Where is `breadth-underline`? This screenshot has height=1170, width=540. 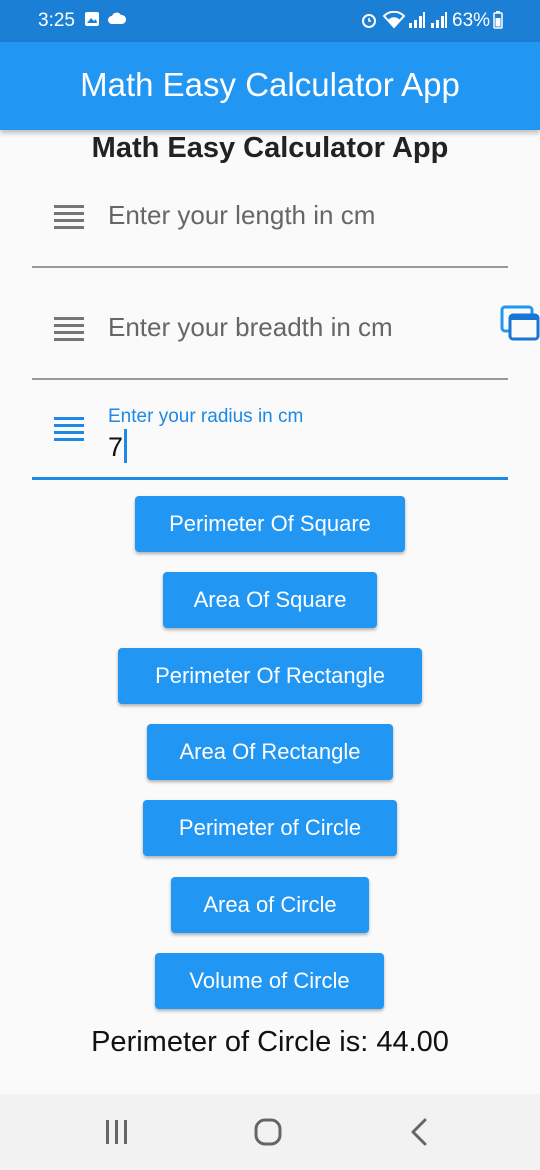
breadth-underline is located at coordinates (270, 379).